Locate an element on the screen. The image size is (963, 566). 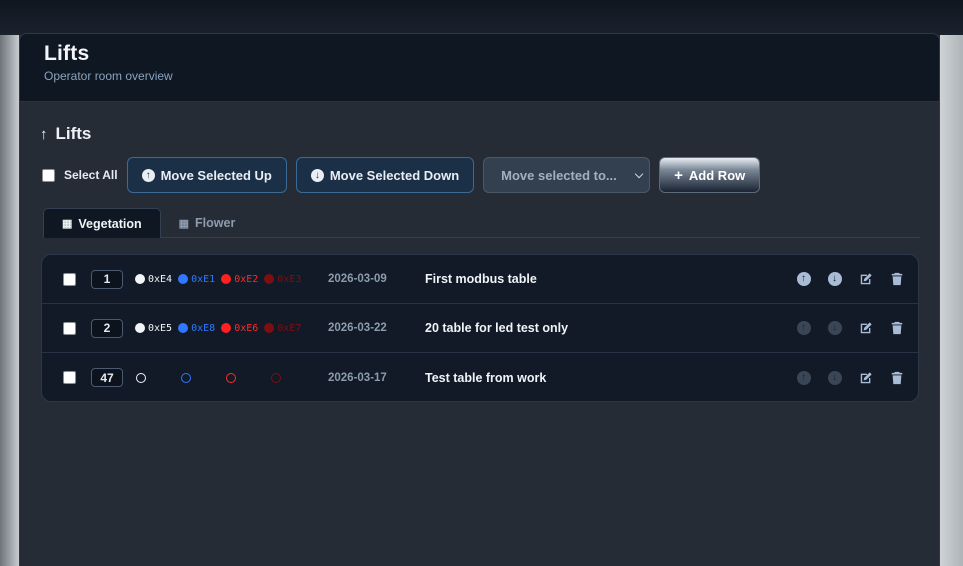
address-badge: 0xE4 is located at coordinates (153, 279).